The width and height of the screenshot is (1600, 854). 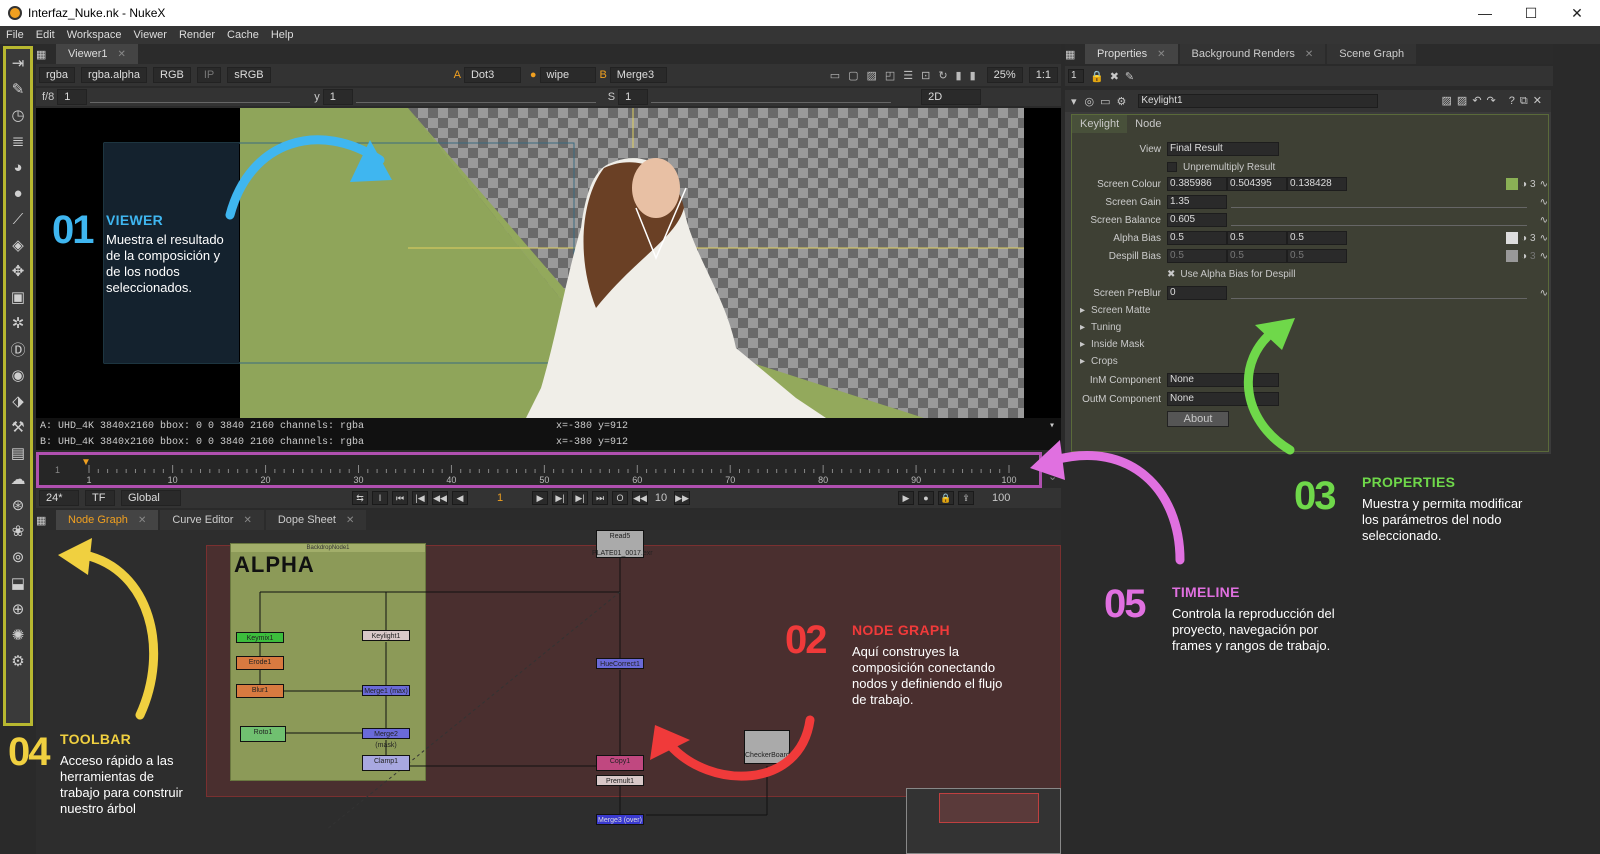 What do you see at coordinates (1074, 101) in the screenshot?
I see `collapse-icon: ▾` at bounding box center [1074, 101].